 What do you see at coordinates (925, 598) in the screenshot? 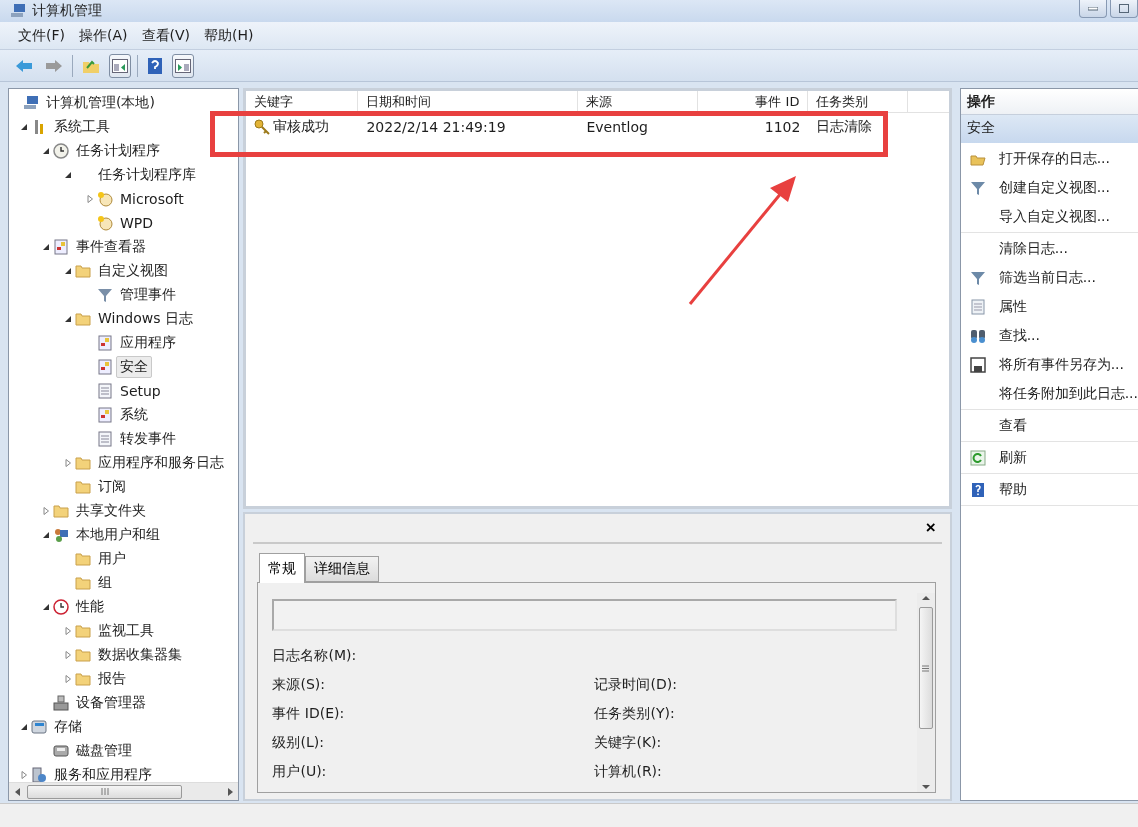
I see `scroll-up-icon` at bounding box center [925, 598].